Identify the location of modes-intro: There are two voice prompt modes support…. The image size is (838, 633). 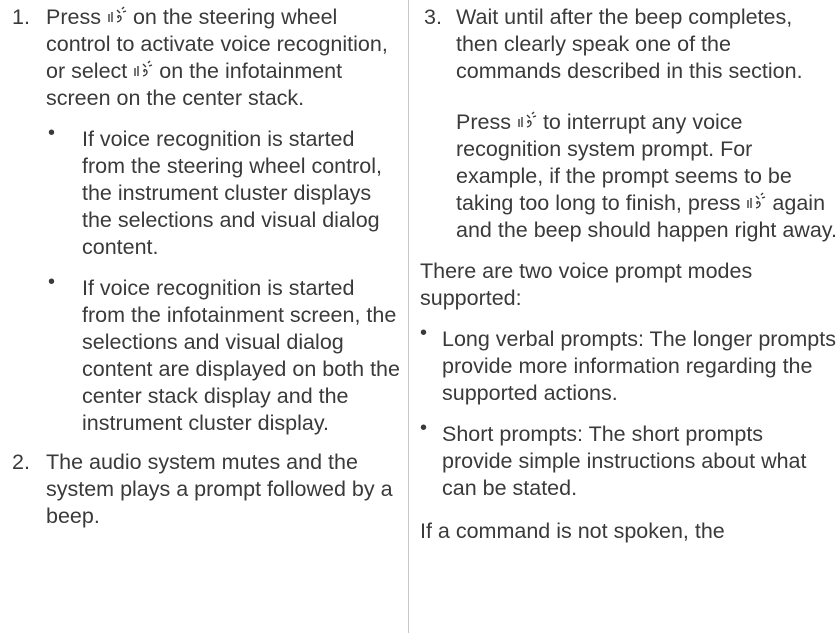
(586, 284).